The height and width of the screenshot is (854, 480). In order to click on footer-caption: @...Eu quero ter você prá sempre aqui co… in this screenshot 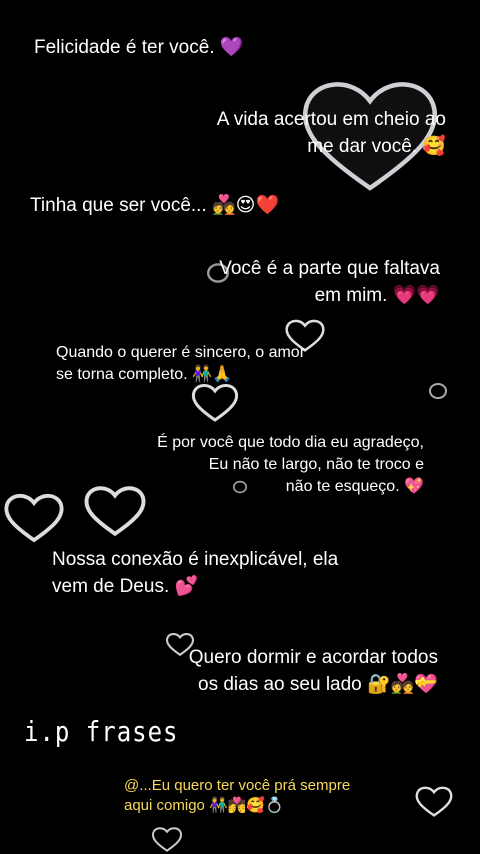, I will do `click(237, 795)`.